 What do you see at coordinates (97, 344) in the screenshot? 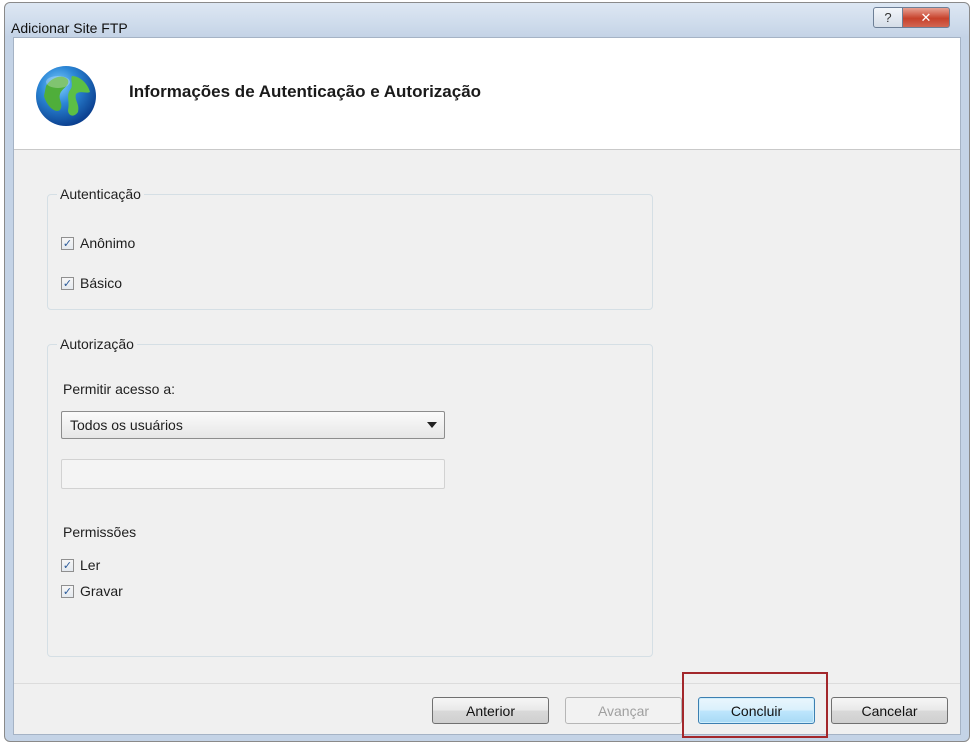
I see `authorization-legend: Autorização` at bounding box center [97, 344].